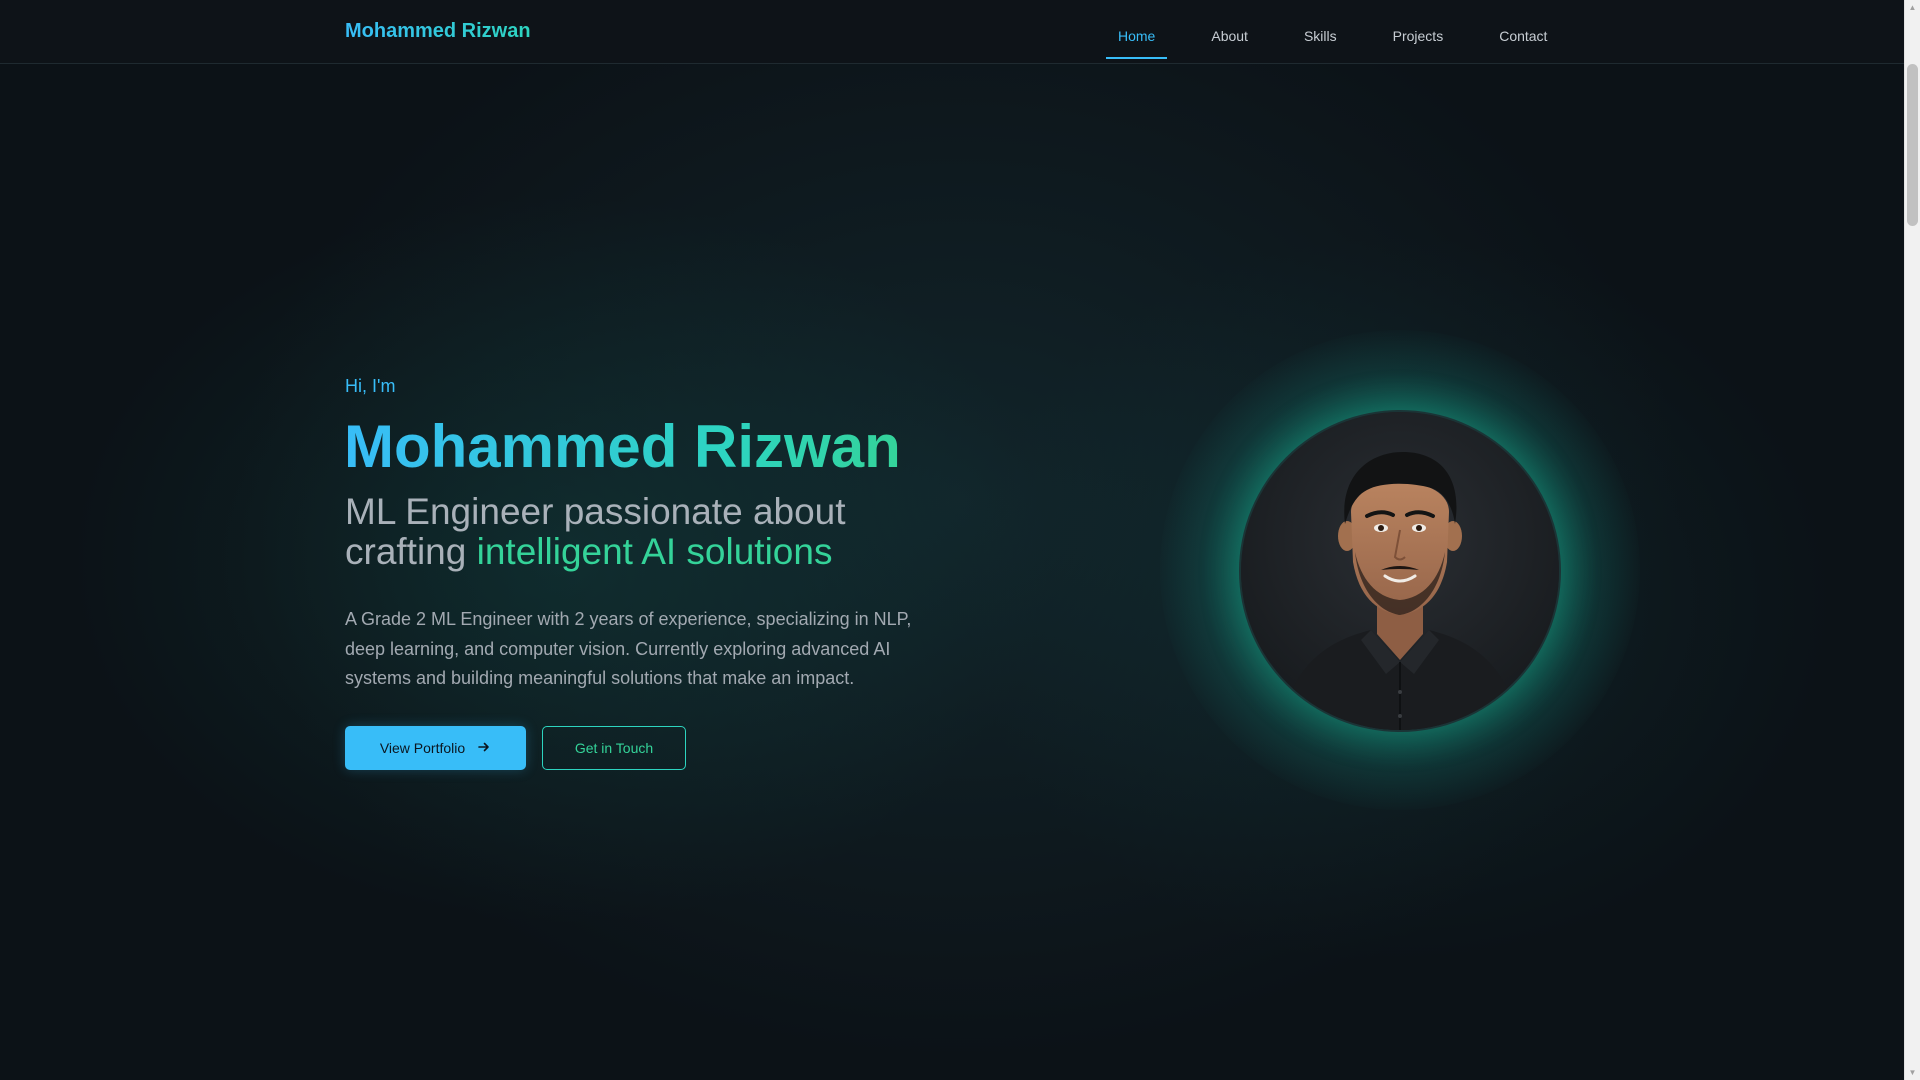  Describe the element at coordinates (1912, 540) in the screenshot. I see `page-scrollbar: ▲ ▼` at that location.